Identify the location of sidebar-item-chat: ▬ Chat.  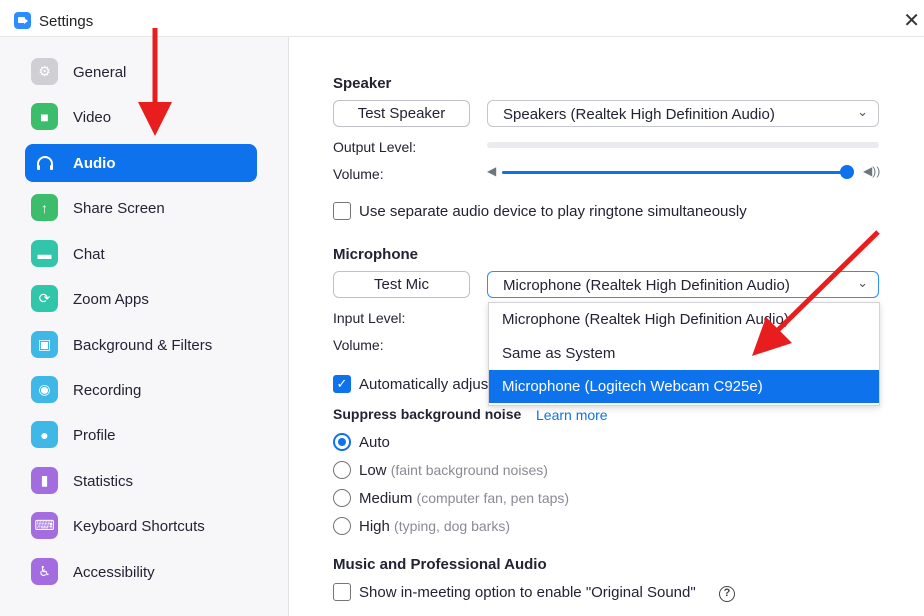
(141, 254).